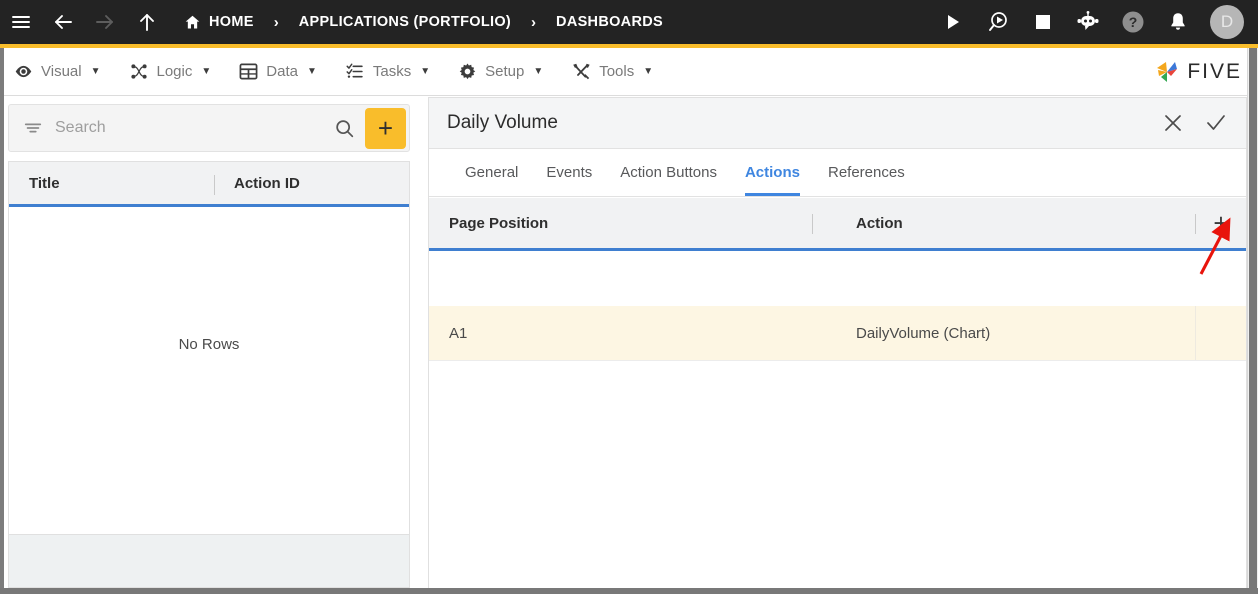  I want to click on home-icon, so click(192, 22).